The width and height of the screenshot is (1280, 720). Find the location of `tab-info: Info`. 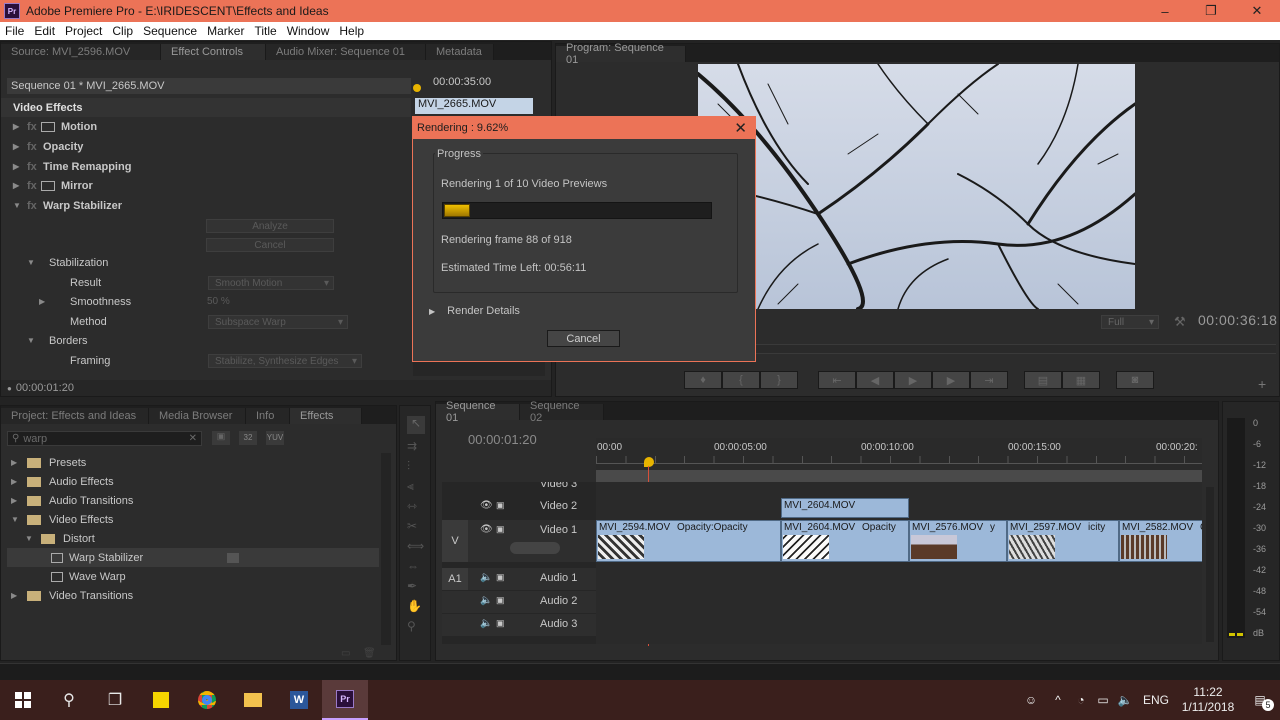

tab-info: Info is located at coordinates (268, 416).